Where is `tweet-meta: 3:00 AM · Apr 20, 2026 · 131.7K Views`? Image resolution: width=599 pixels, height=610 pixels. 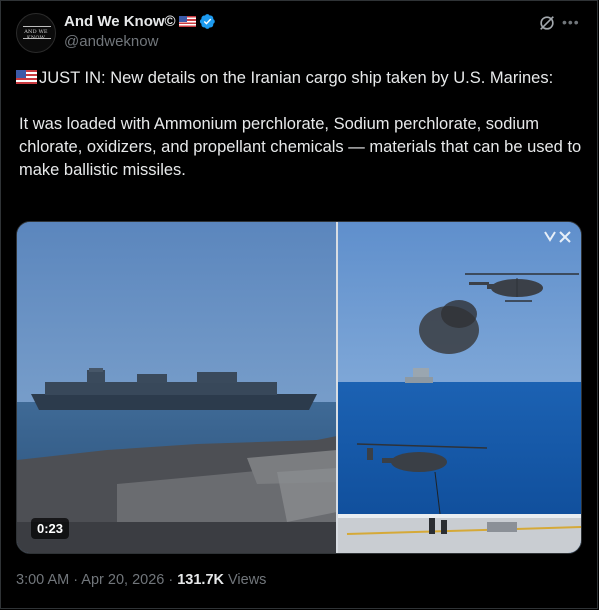
tweet-meta: 3:00 AM · Apr 20, 2026 · 131.7K Views is located at coordinates (141, 580).